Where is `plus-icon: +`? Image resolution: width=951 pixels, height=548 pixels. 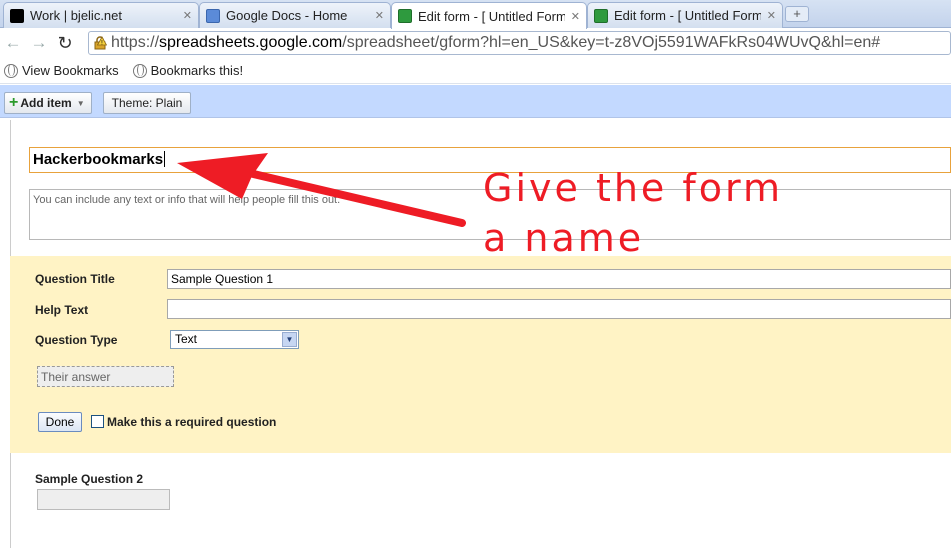
plus-icon: + is located at coordinates (14, 102).